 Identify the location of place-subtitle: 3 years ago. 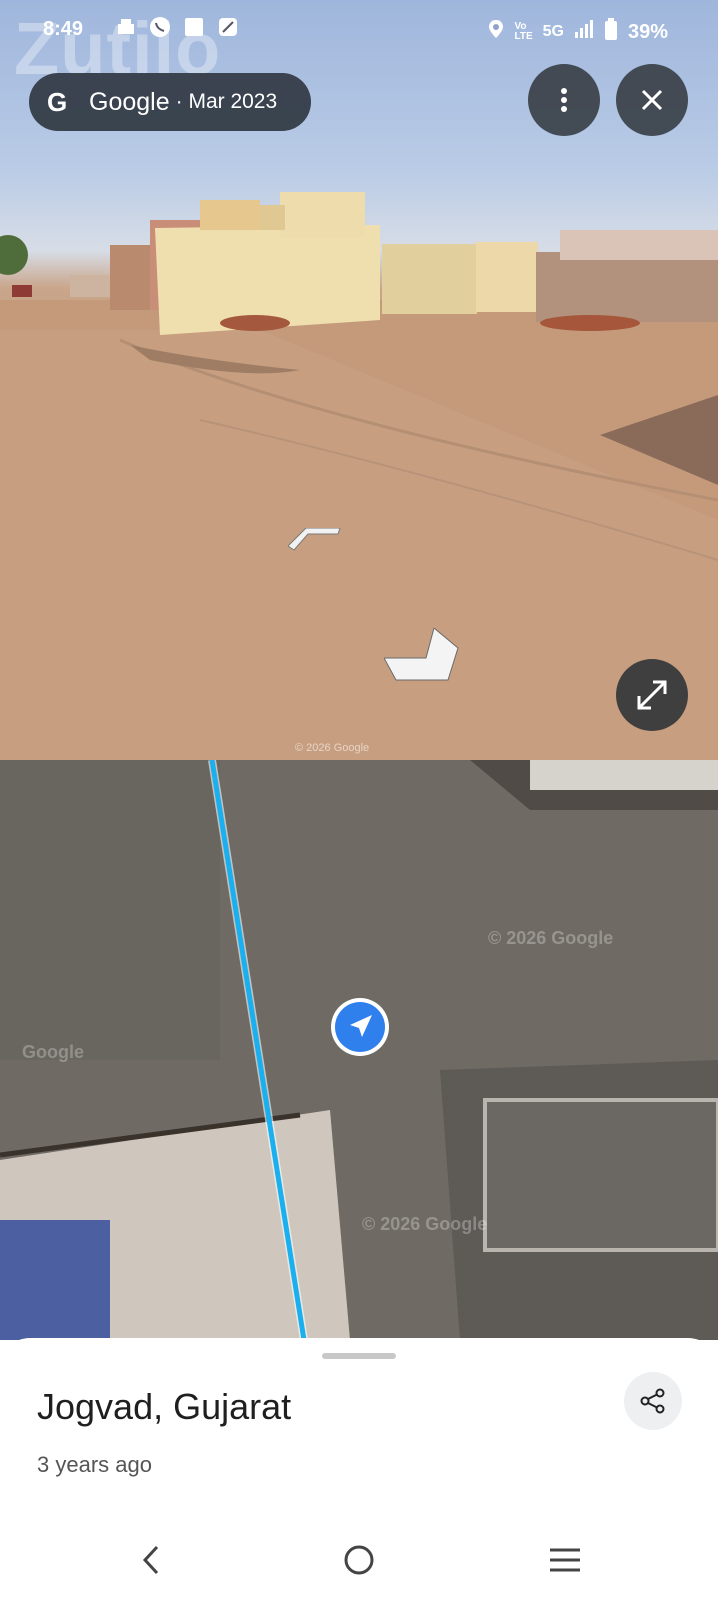
(94, 1464).